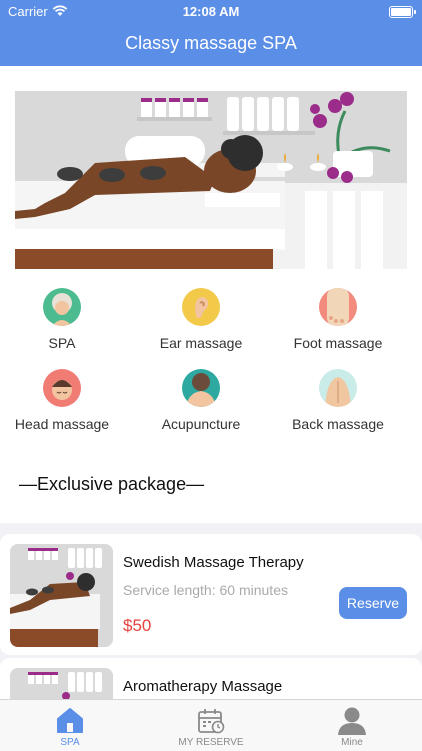 This screenshot has width=422, height=751. I want to click on service-length: Service length: 60 minutes, so click(205, 590).